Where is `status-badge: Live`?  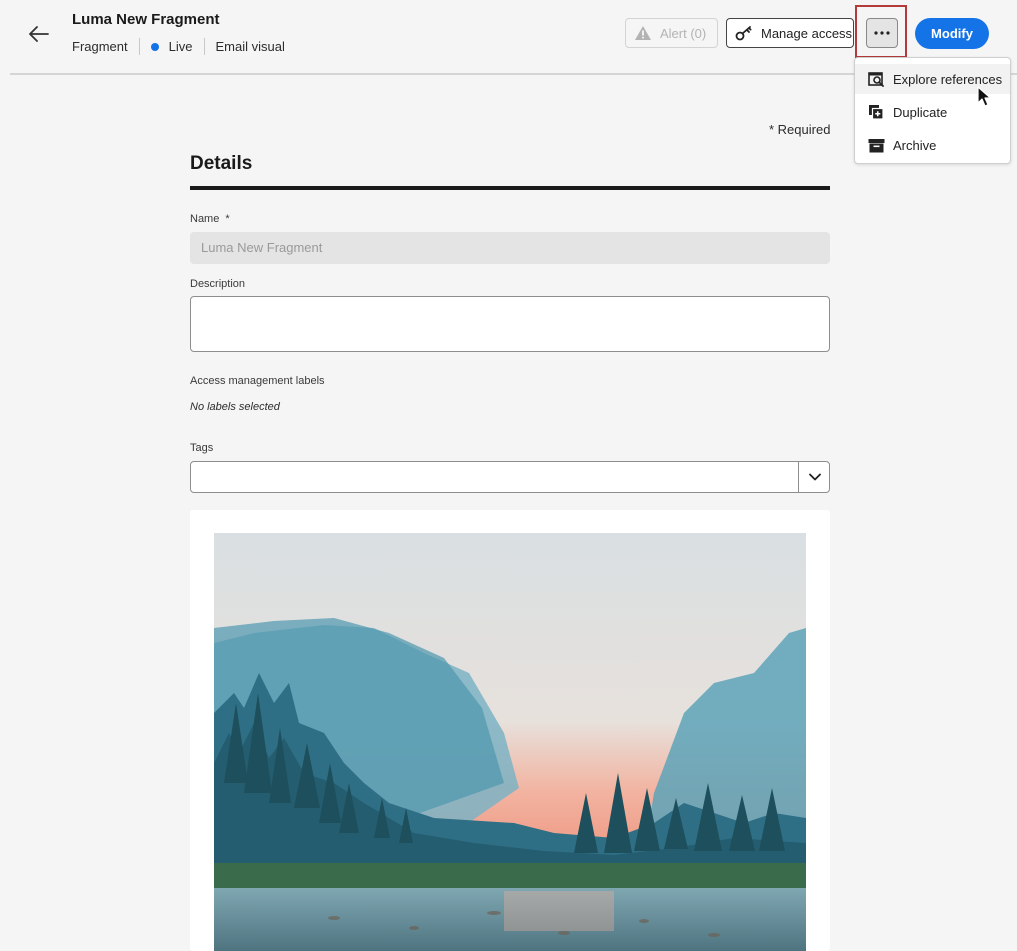 status-badge: Live is located at coordinates (180, 46).